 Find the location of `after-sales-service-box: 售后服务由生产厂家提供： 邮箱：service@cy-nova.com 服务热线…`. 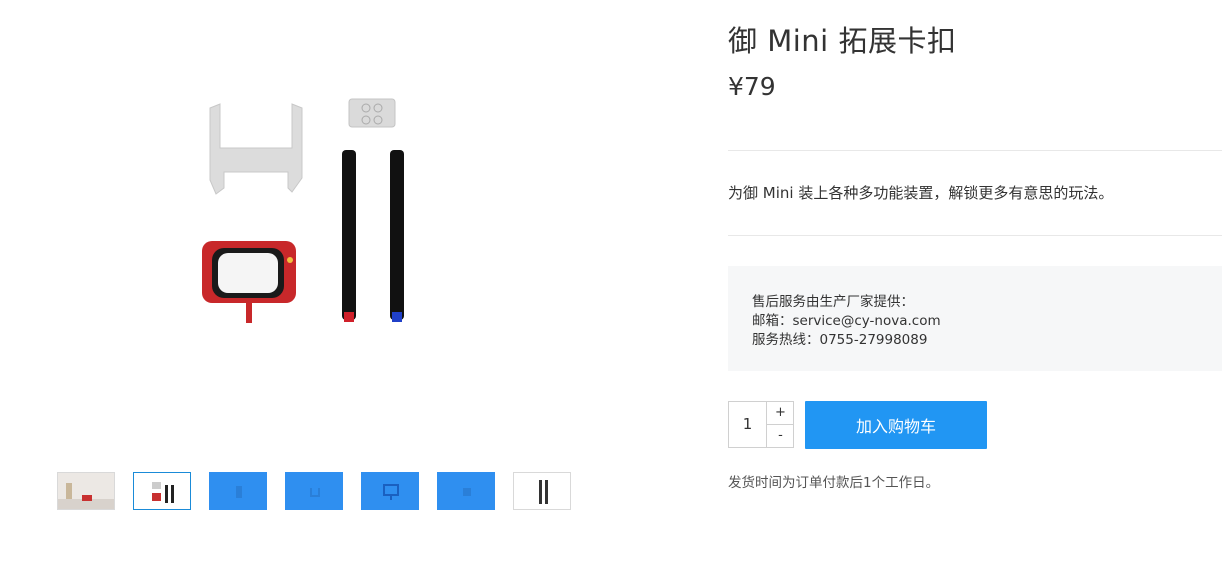

after-sales-service-box: 售后服务由生产厂家提供： 邮箱：service@cy-nova.com 服务热线… is located at coordinates (975, 318).